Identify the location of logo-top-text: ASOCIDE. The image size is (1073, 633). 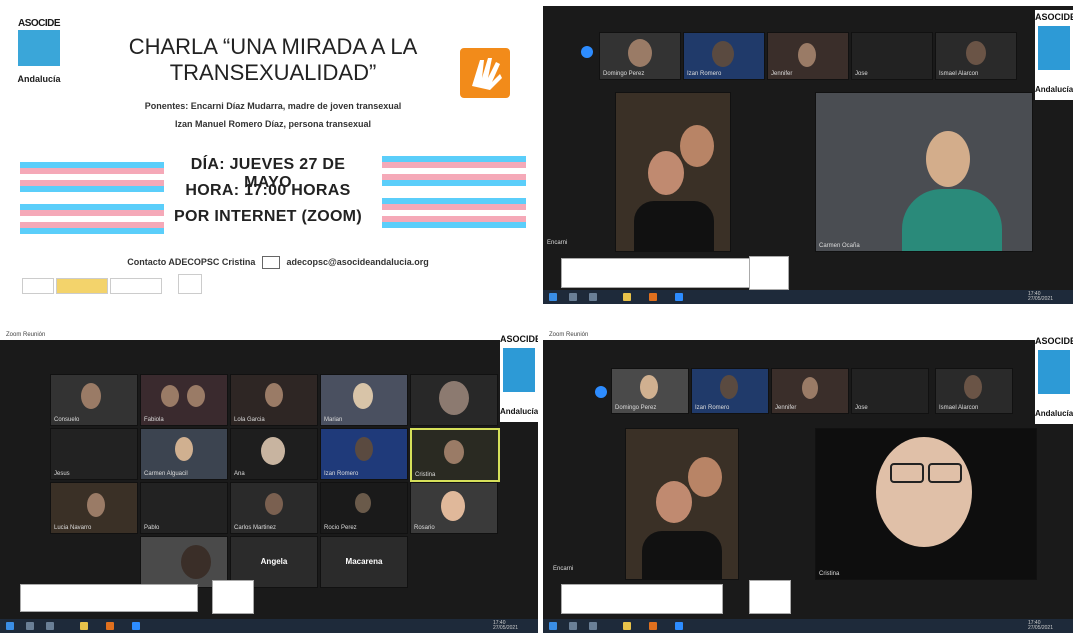
(39, 23).